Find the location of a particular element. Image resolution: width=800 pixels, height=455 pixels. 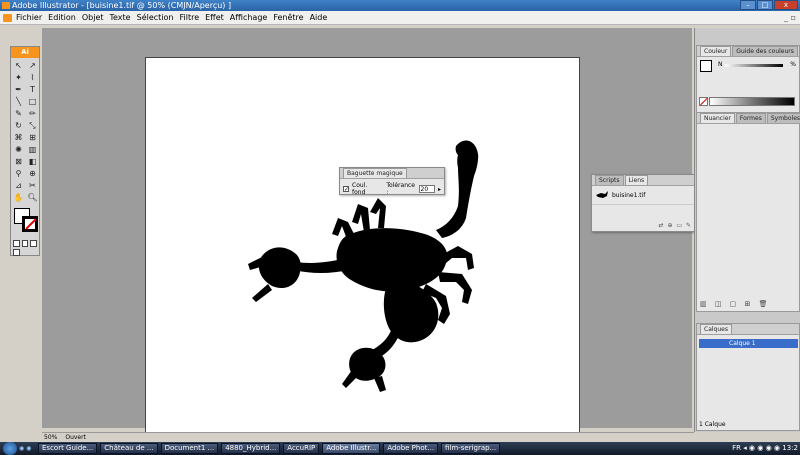

color-spectrum-bar is located at coordinates (752, 101).